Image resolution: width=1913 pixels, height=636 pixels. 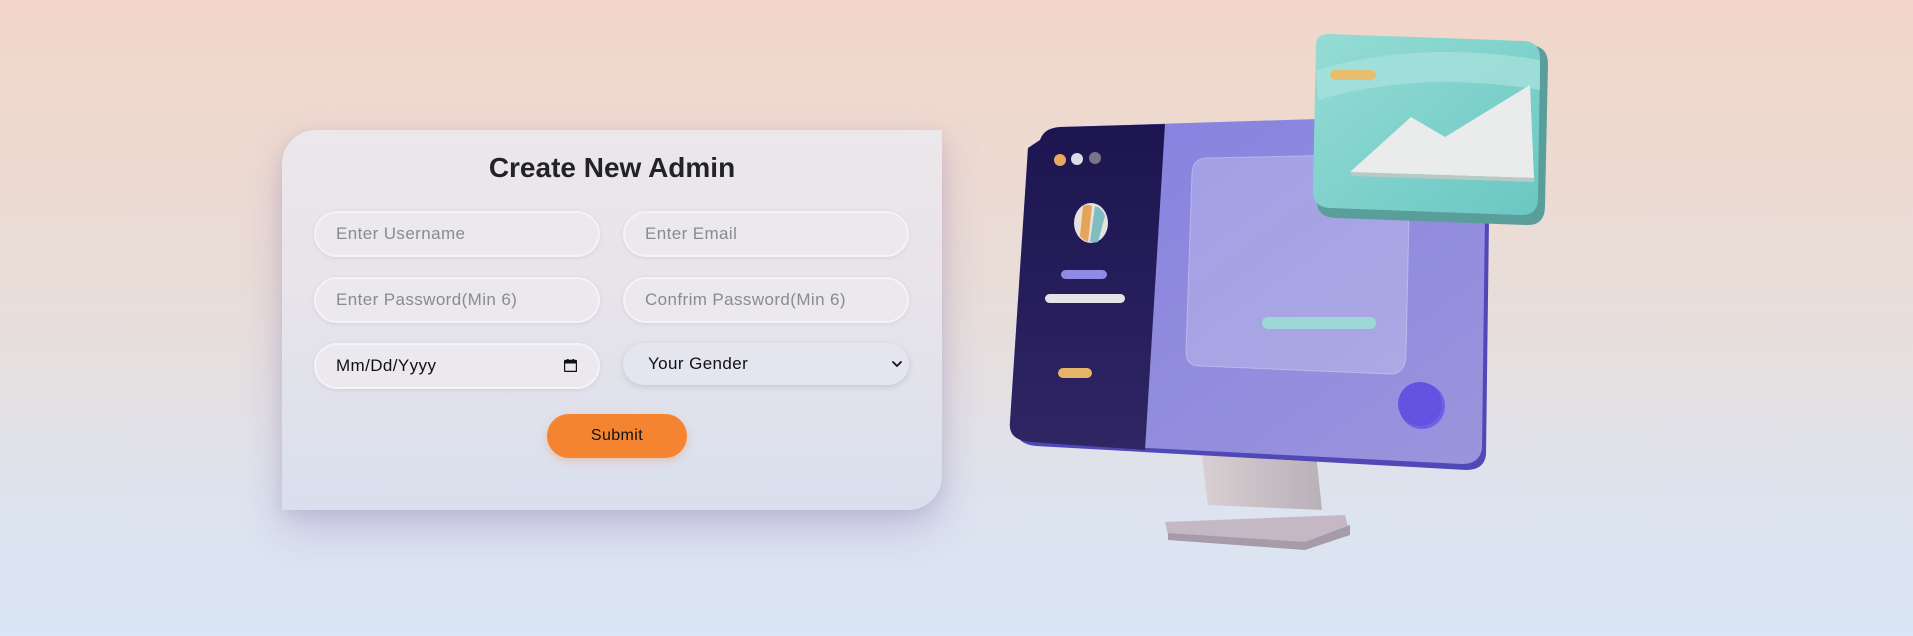 I want to click on email-input: Enter Email, so click(x=766, y=234).